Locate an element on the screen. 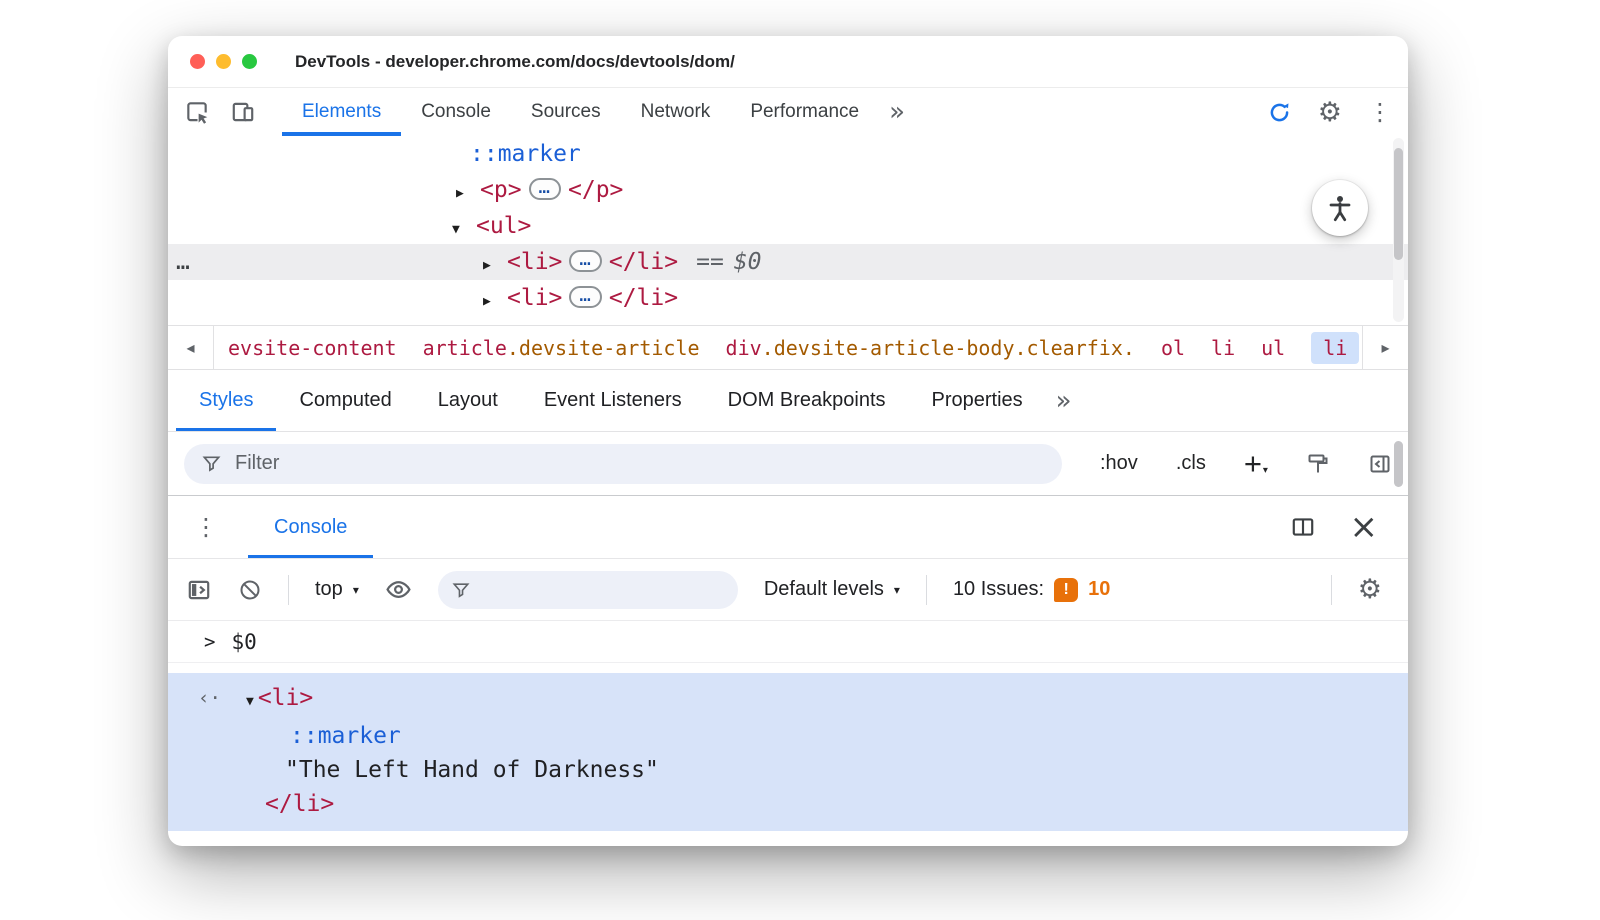  ul-open-tag: <ul> is located at coordinates (504, 226).